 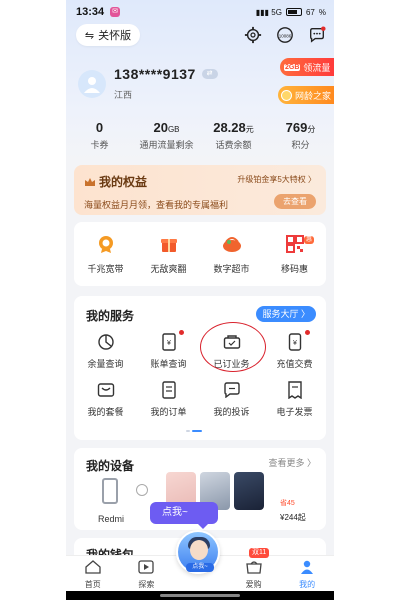 I want to click on stat-unit: 分, so click(x=311, y=129).